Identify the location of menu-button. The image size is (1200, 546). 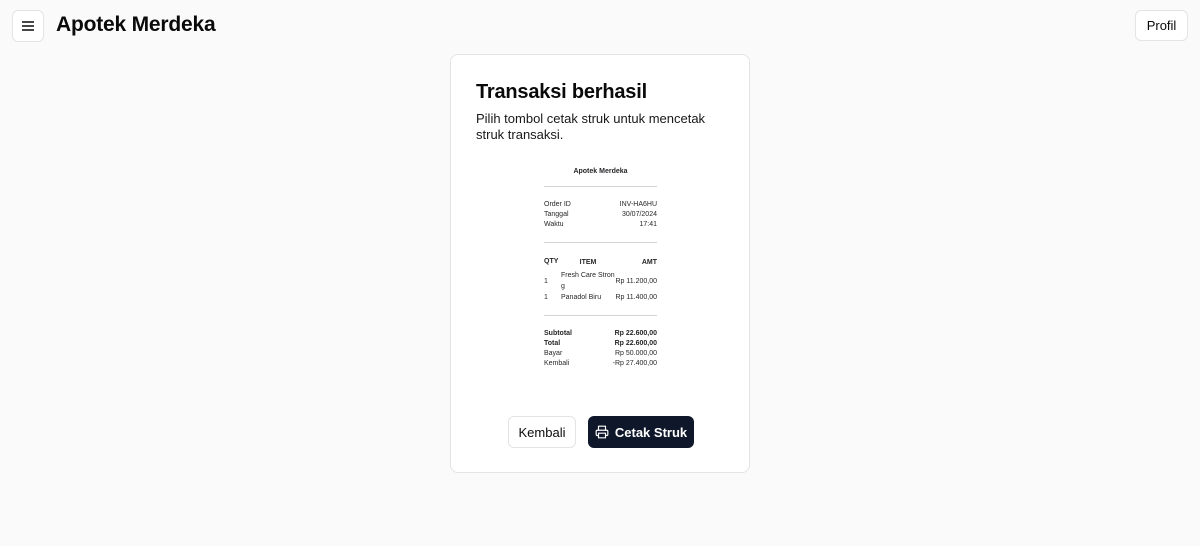
(28, 26).